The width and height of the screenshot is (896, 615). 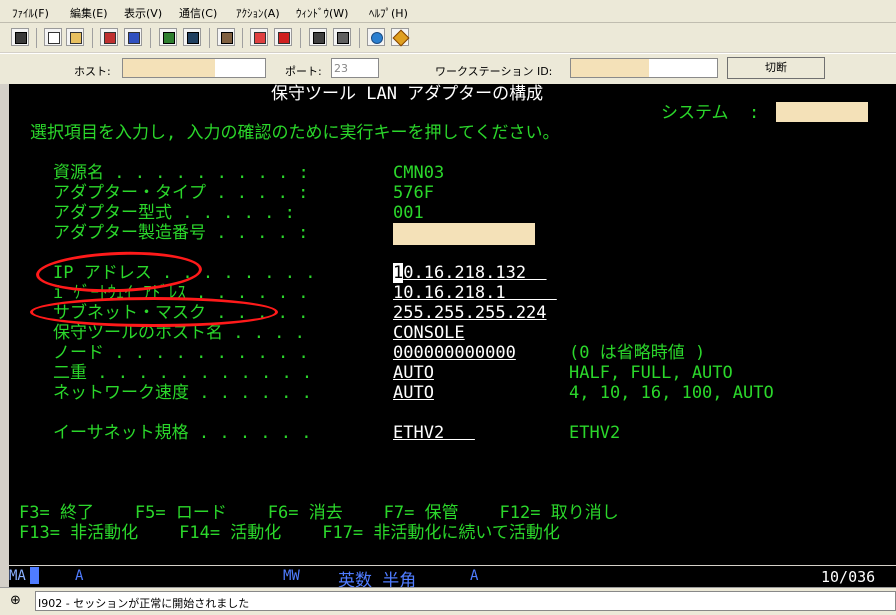 I want to click on status-message: I902 - セッションが正常に開始されました, so click(x=465, y=601).